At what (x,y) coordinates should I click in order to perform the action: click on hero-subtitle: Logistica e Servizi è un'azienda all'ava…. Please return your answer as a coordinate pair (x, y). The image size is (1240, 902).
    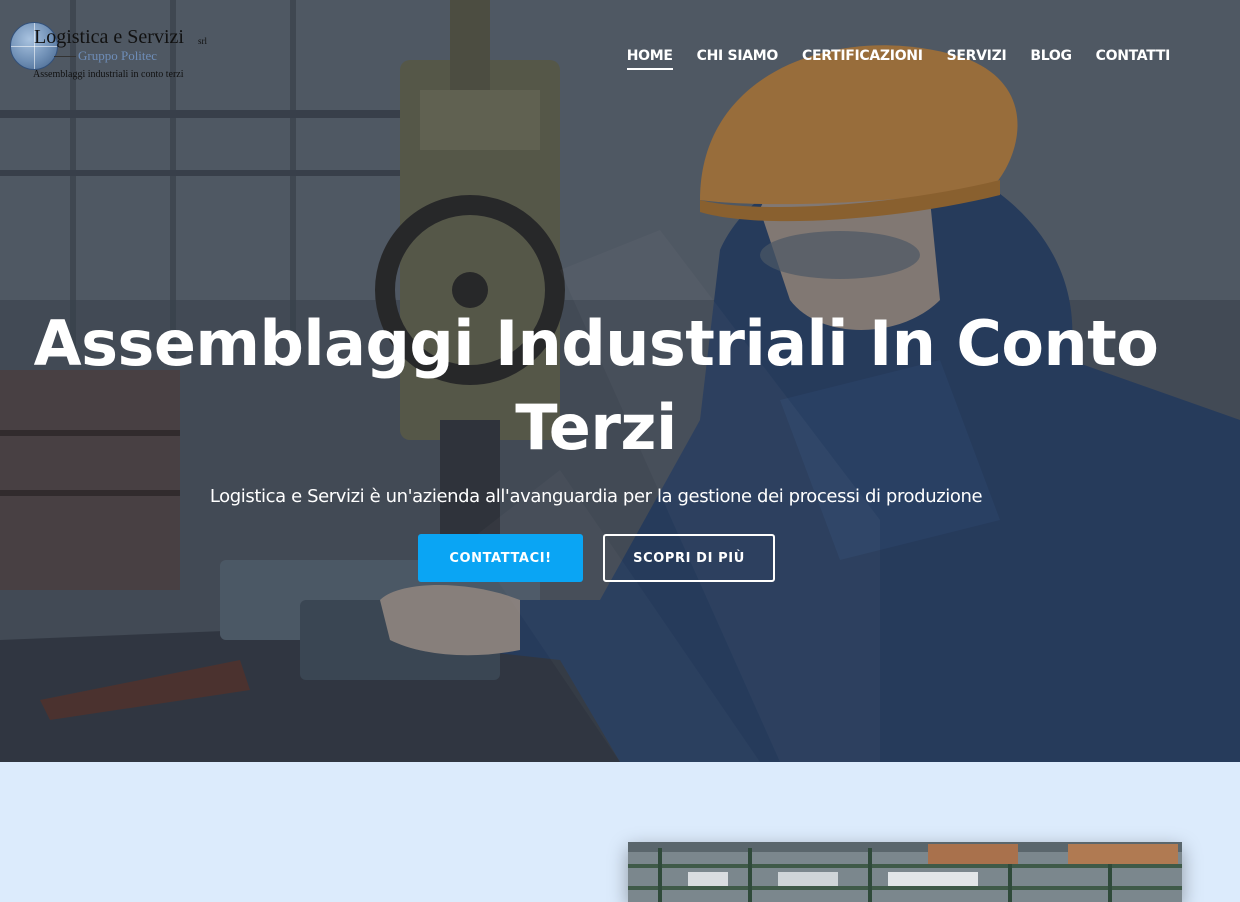
    Looking at the image, I should click on (596, 496).